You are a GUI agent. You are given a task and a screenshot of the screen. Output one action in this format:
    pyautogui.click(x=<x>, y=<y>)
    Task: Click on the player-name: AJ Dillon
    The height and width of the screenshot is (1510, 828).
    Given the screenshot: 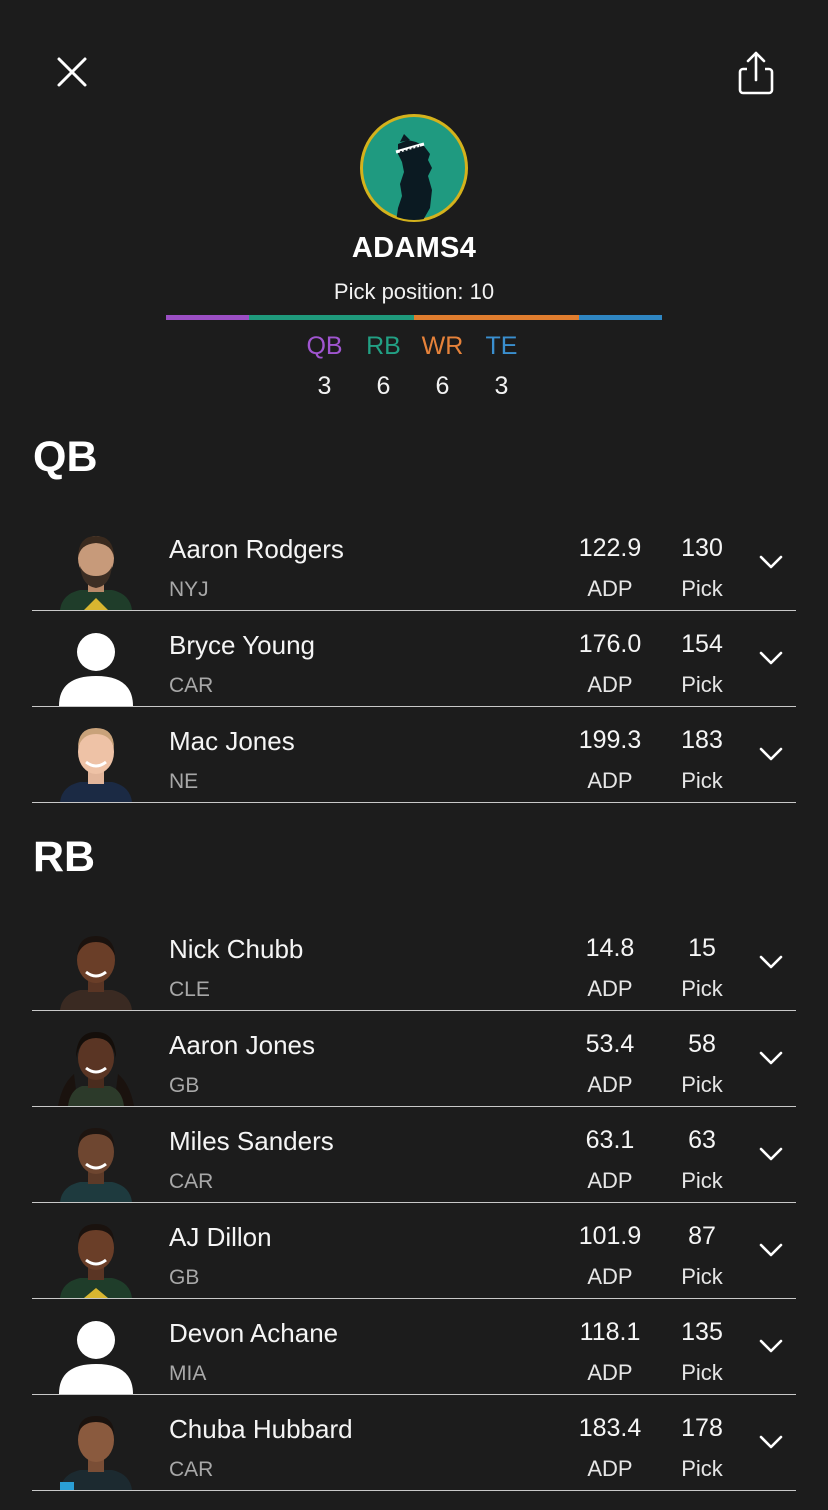 What is the action you would take?
    pyautogui.click(x=220, y=1237)
    